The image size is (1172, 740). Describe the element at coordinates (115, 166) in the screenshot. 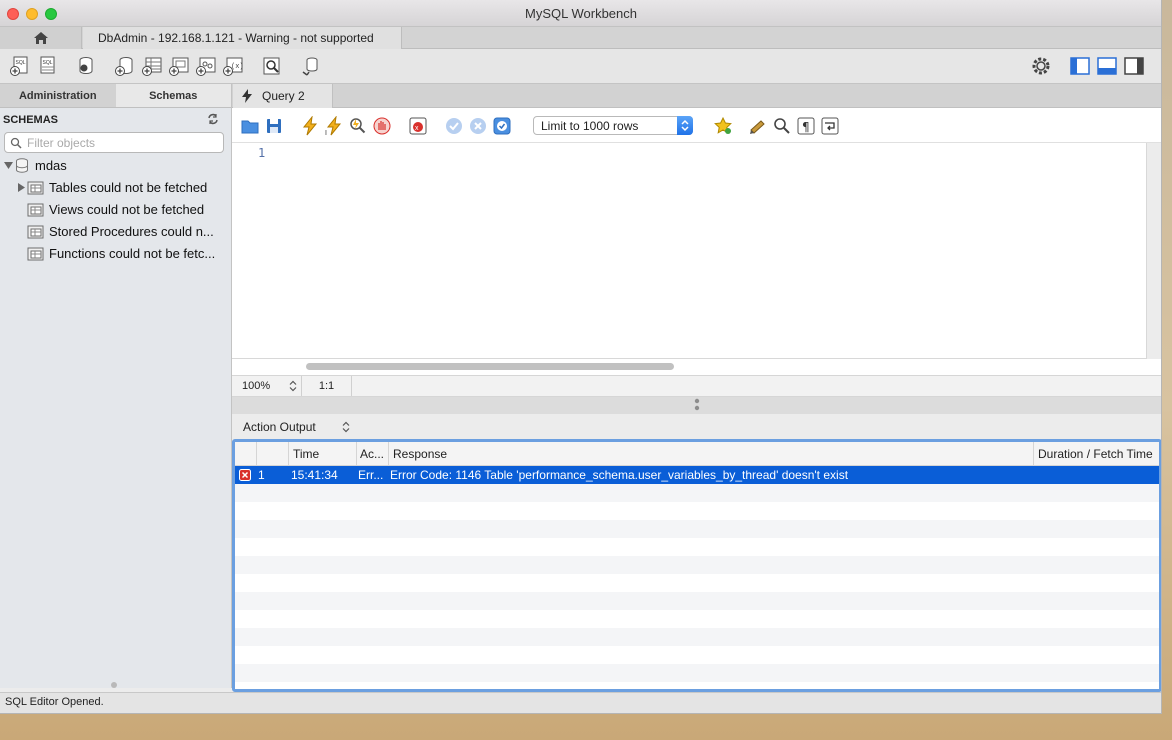

I see `schema-item-mdas: mdas` at that location.